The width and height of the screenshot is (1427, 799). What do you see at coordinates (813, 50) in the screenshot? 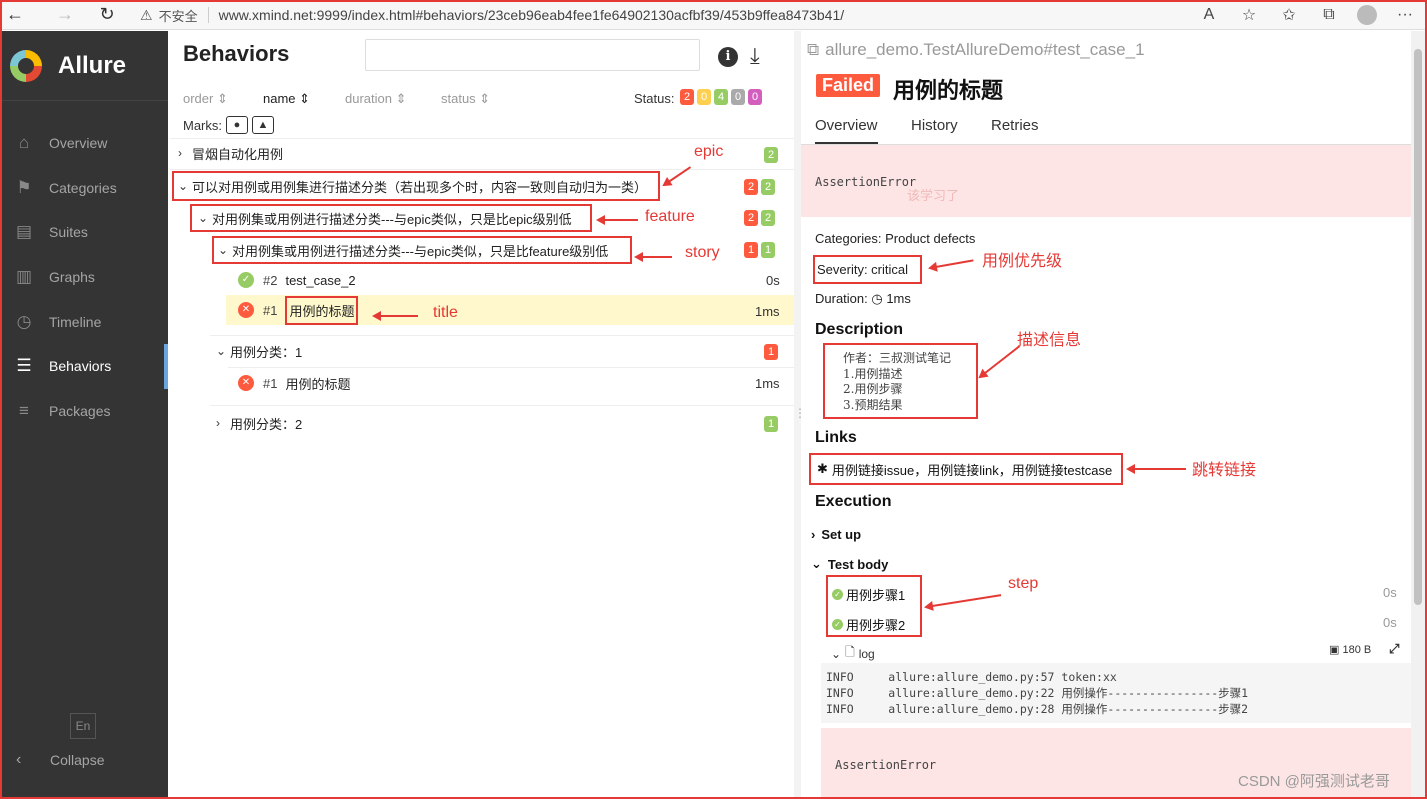
I see `copy-icon: ⧉` at bounding box center [813, 50].